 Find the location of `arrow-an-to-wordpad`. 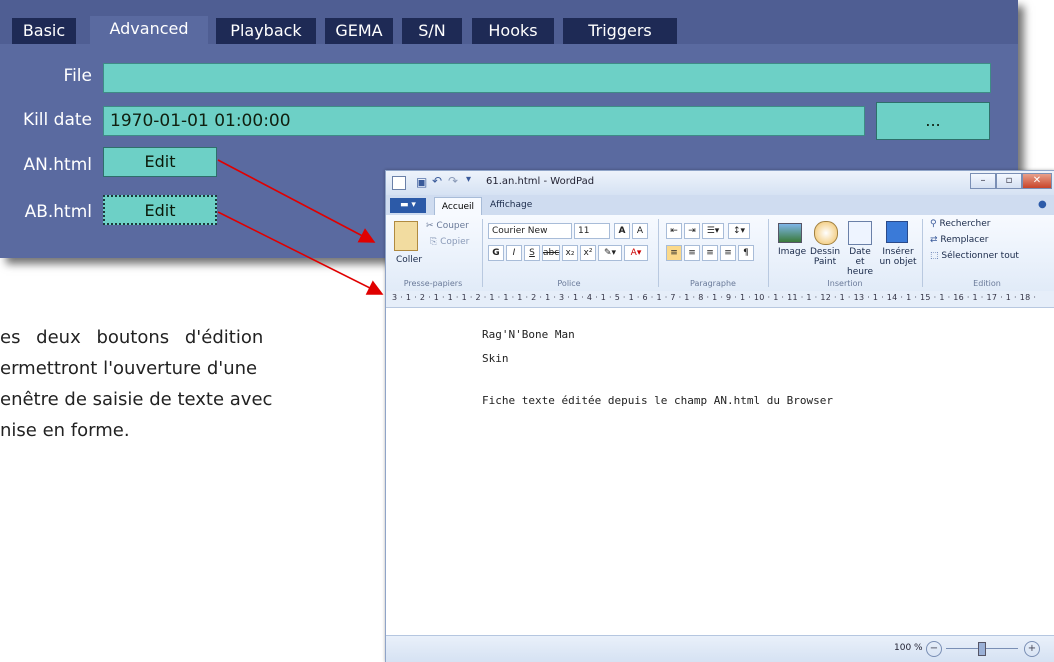

arrow-an-to-wordpad is located at coordinates (296, 201).